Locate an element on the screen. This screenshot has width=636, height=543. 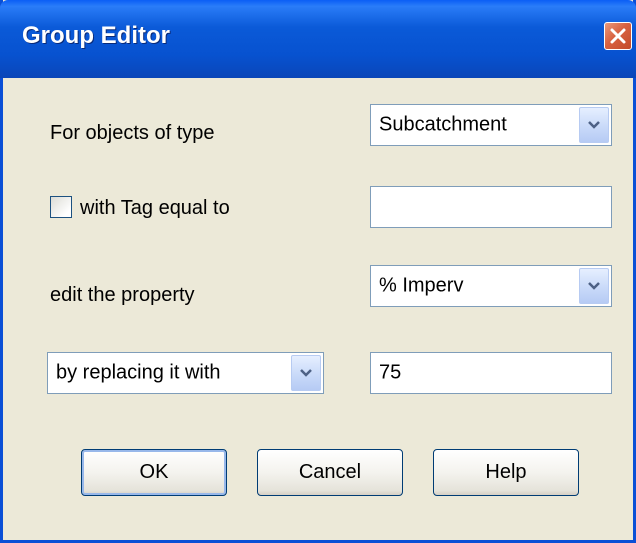
property-dropdown-button is located at coordinates (594, 286).